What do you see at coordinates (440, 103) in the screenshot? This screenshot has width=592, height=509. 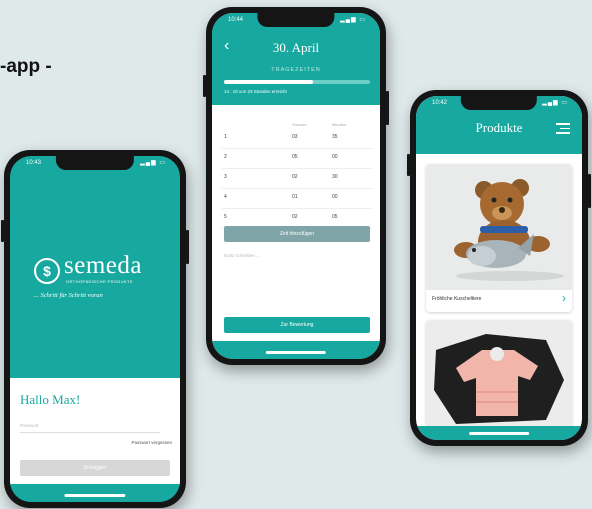 I see `status-time: 10:42` at bounding box center [440, 103].